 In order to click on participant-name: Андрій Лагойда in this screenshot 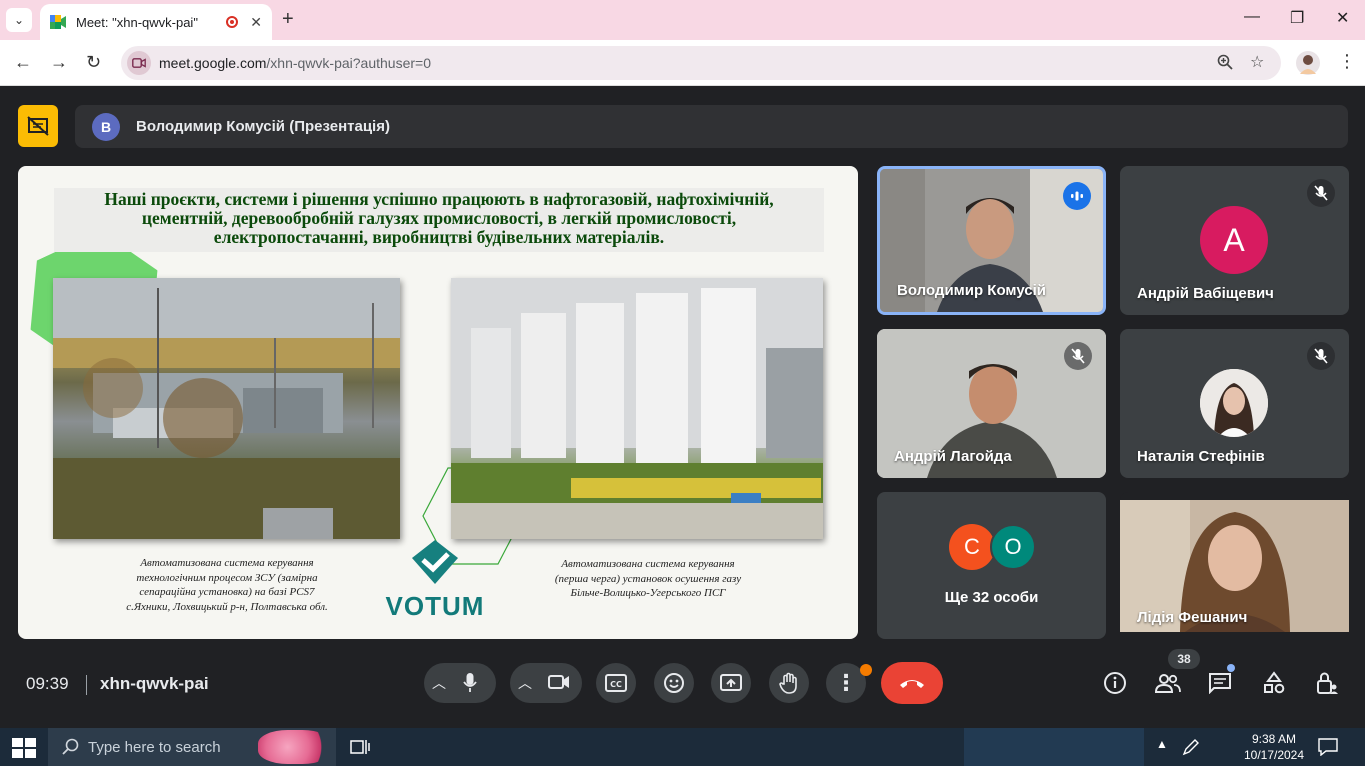, I will do `click(953, 456)`.